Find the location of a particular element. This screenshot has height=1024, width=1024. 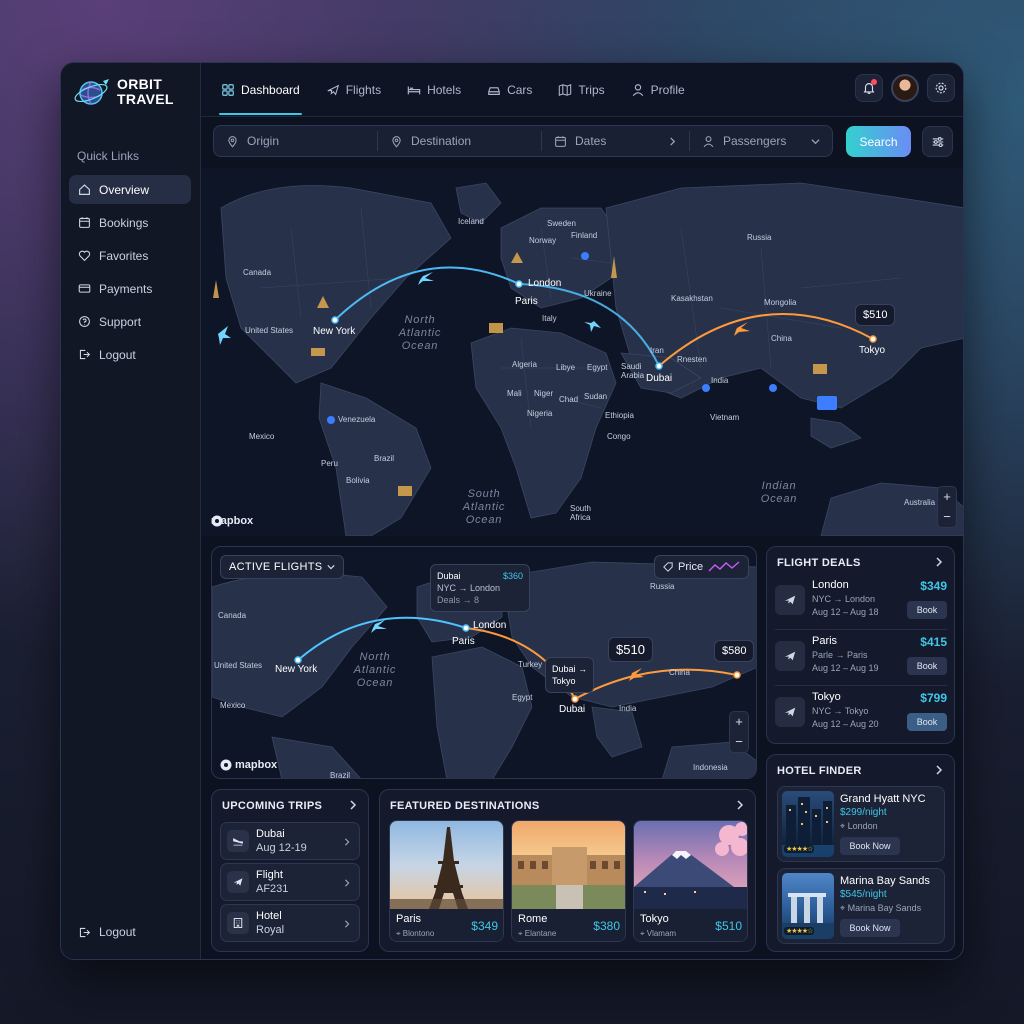

divider is located at coordinates (861, 685).